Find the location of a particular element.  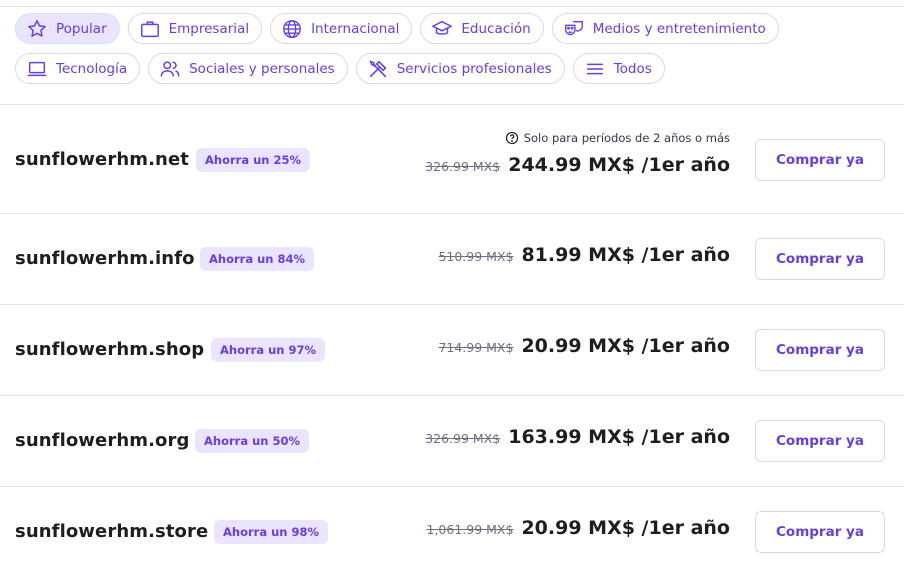

filter-label: Popular is located at coordinates (81, 28).